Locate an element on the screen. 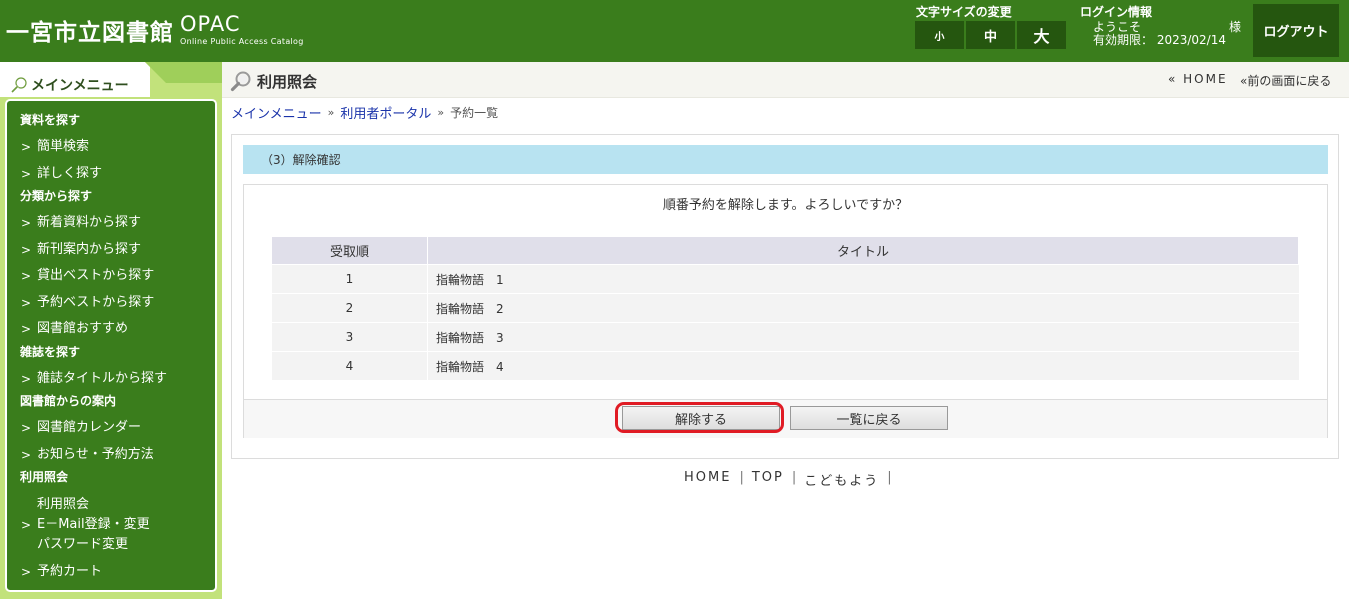  sidebar-tab-accent is located at coordinates (183, 72).